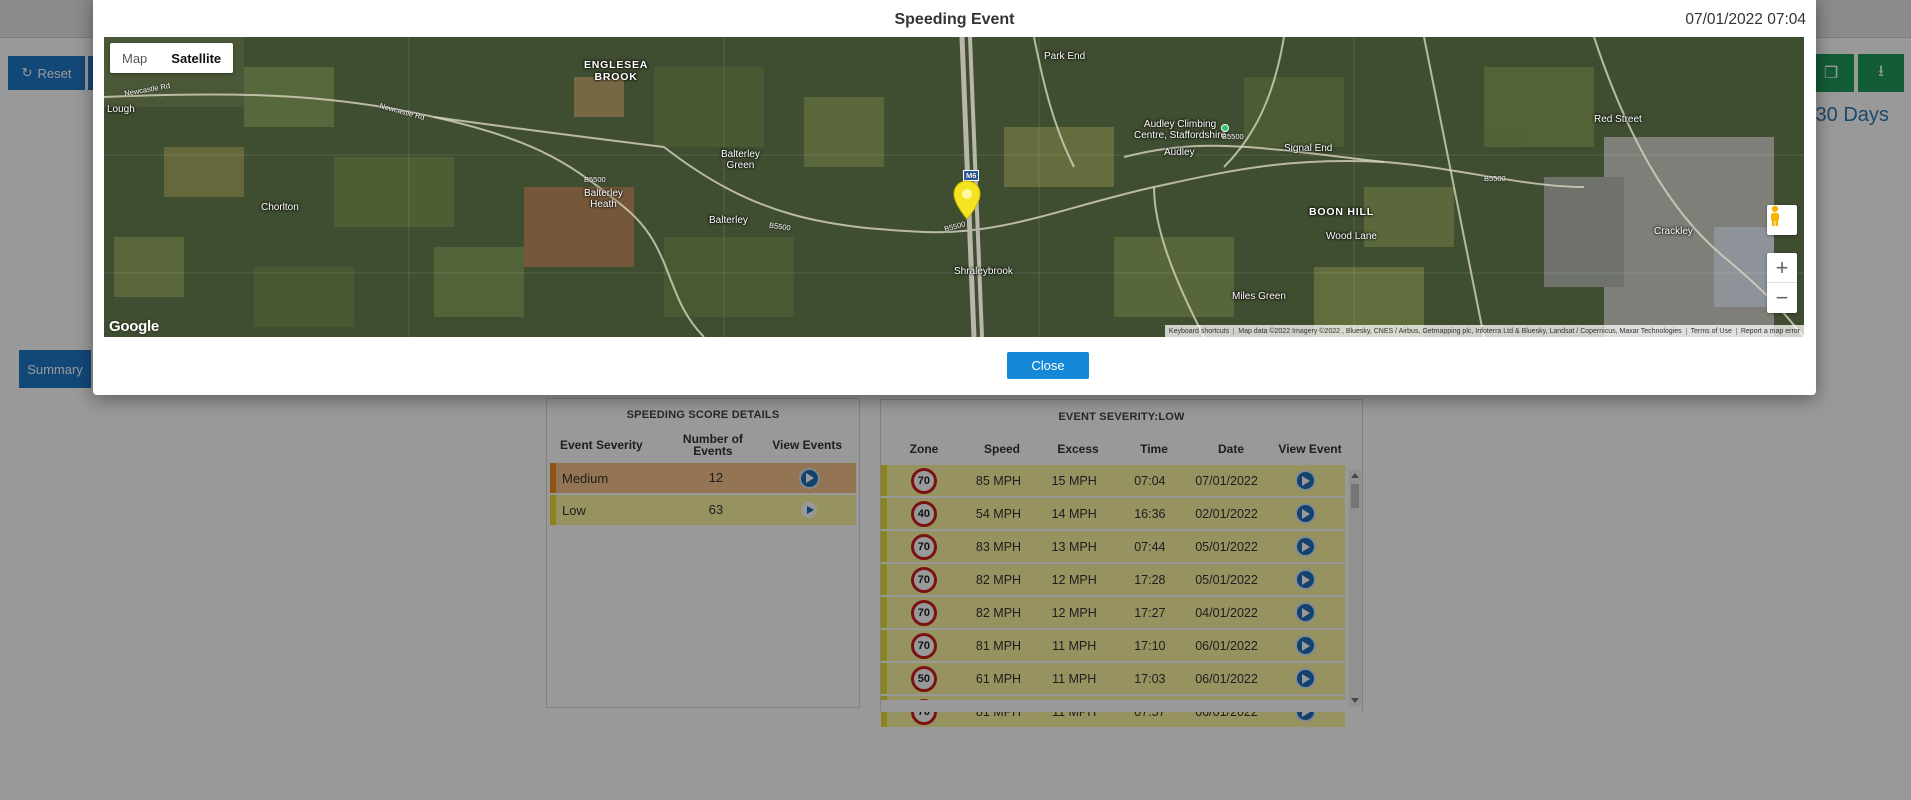  I want to click on modal-title: Speeding Event, so click(954, 19).